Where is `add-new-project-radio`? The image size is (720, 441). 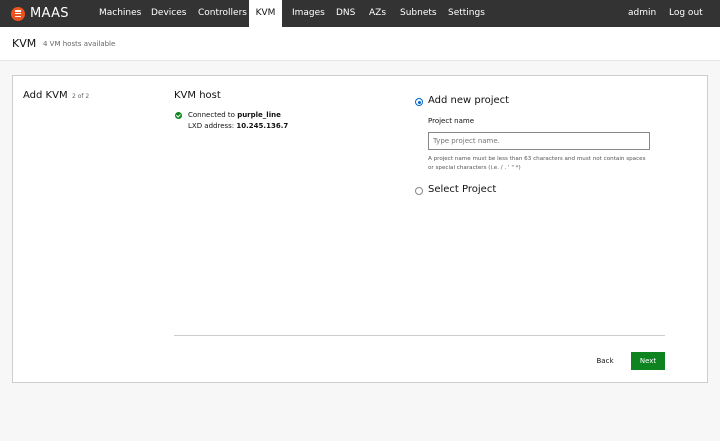
add-new-project-radio is located at coordinates (419, 102).